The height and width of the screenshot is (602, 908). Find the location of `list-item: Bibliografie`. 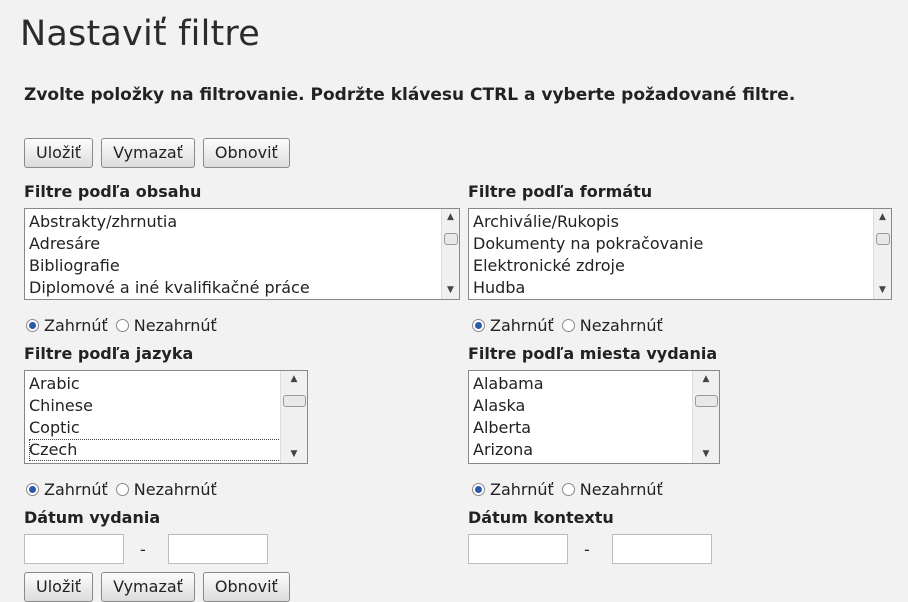

list-item: Bibliografie is located at coordinates (242, 266).